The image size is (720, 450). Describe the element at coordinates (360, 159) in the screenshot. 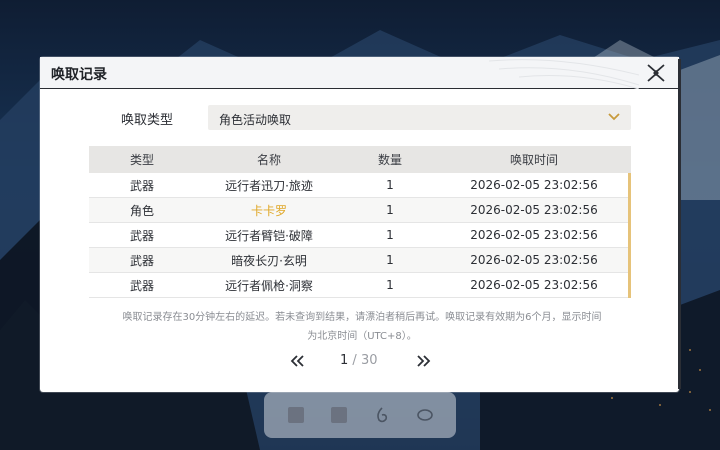

I see `table-header: 类型 名称 数量 唤取时间` at that location.